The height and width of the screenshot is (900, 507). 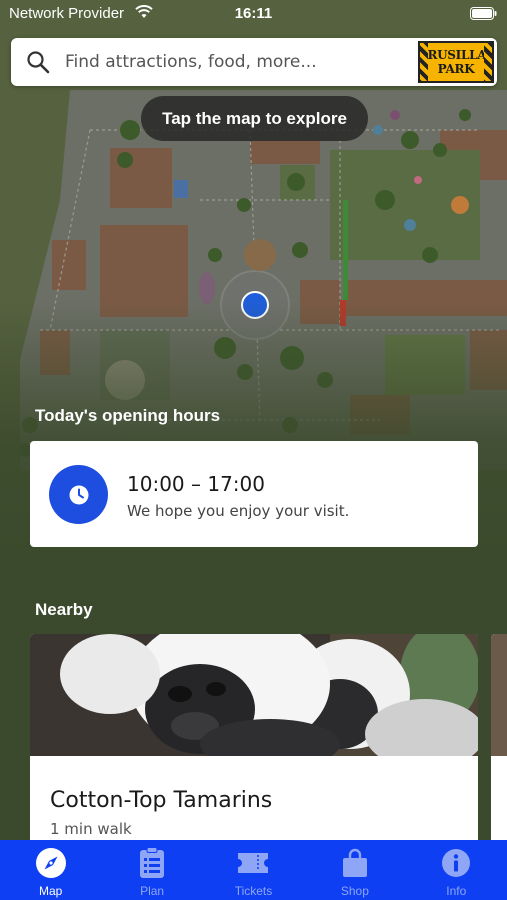 What do you see at coordinates (253, 863) in the screenshot?
I see `ticket-icon` at bounding box center [253, 863].